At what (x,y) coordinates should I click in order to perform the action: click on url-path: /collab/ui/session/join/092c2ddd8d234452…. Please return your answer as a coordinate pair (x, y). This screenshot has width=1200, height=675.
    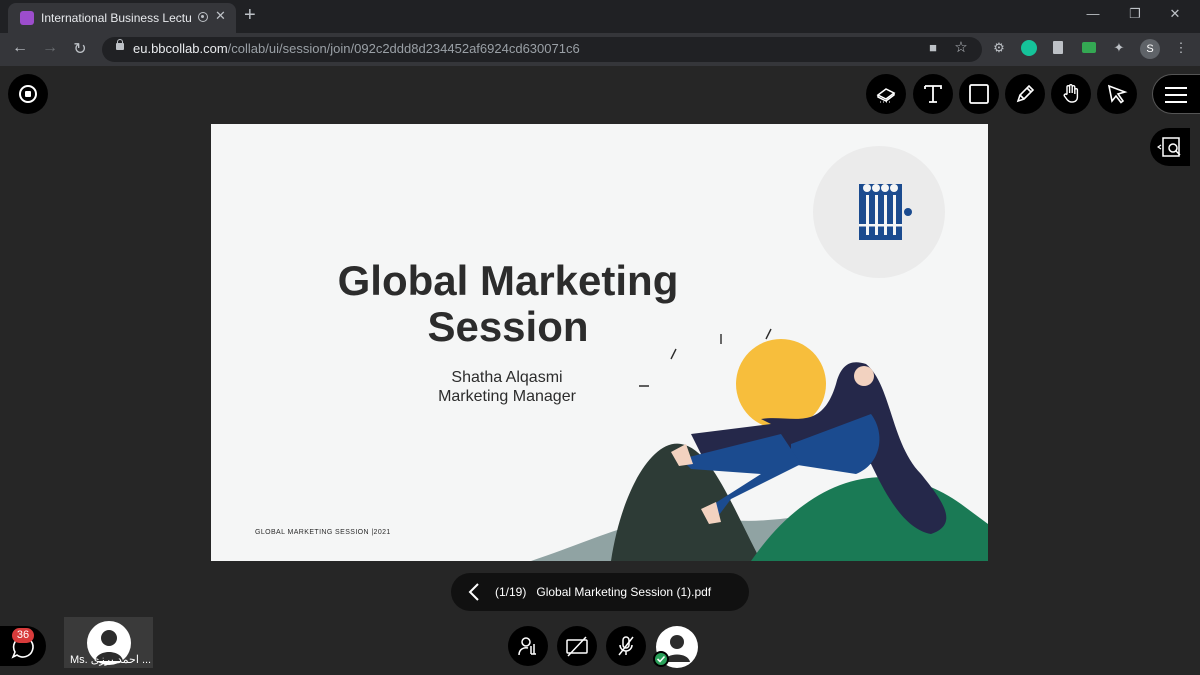
    Looking at the image, I should click on (403, 48).